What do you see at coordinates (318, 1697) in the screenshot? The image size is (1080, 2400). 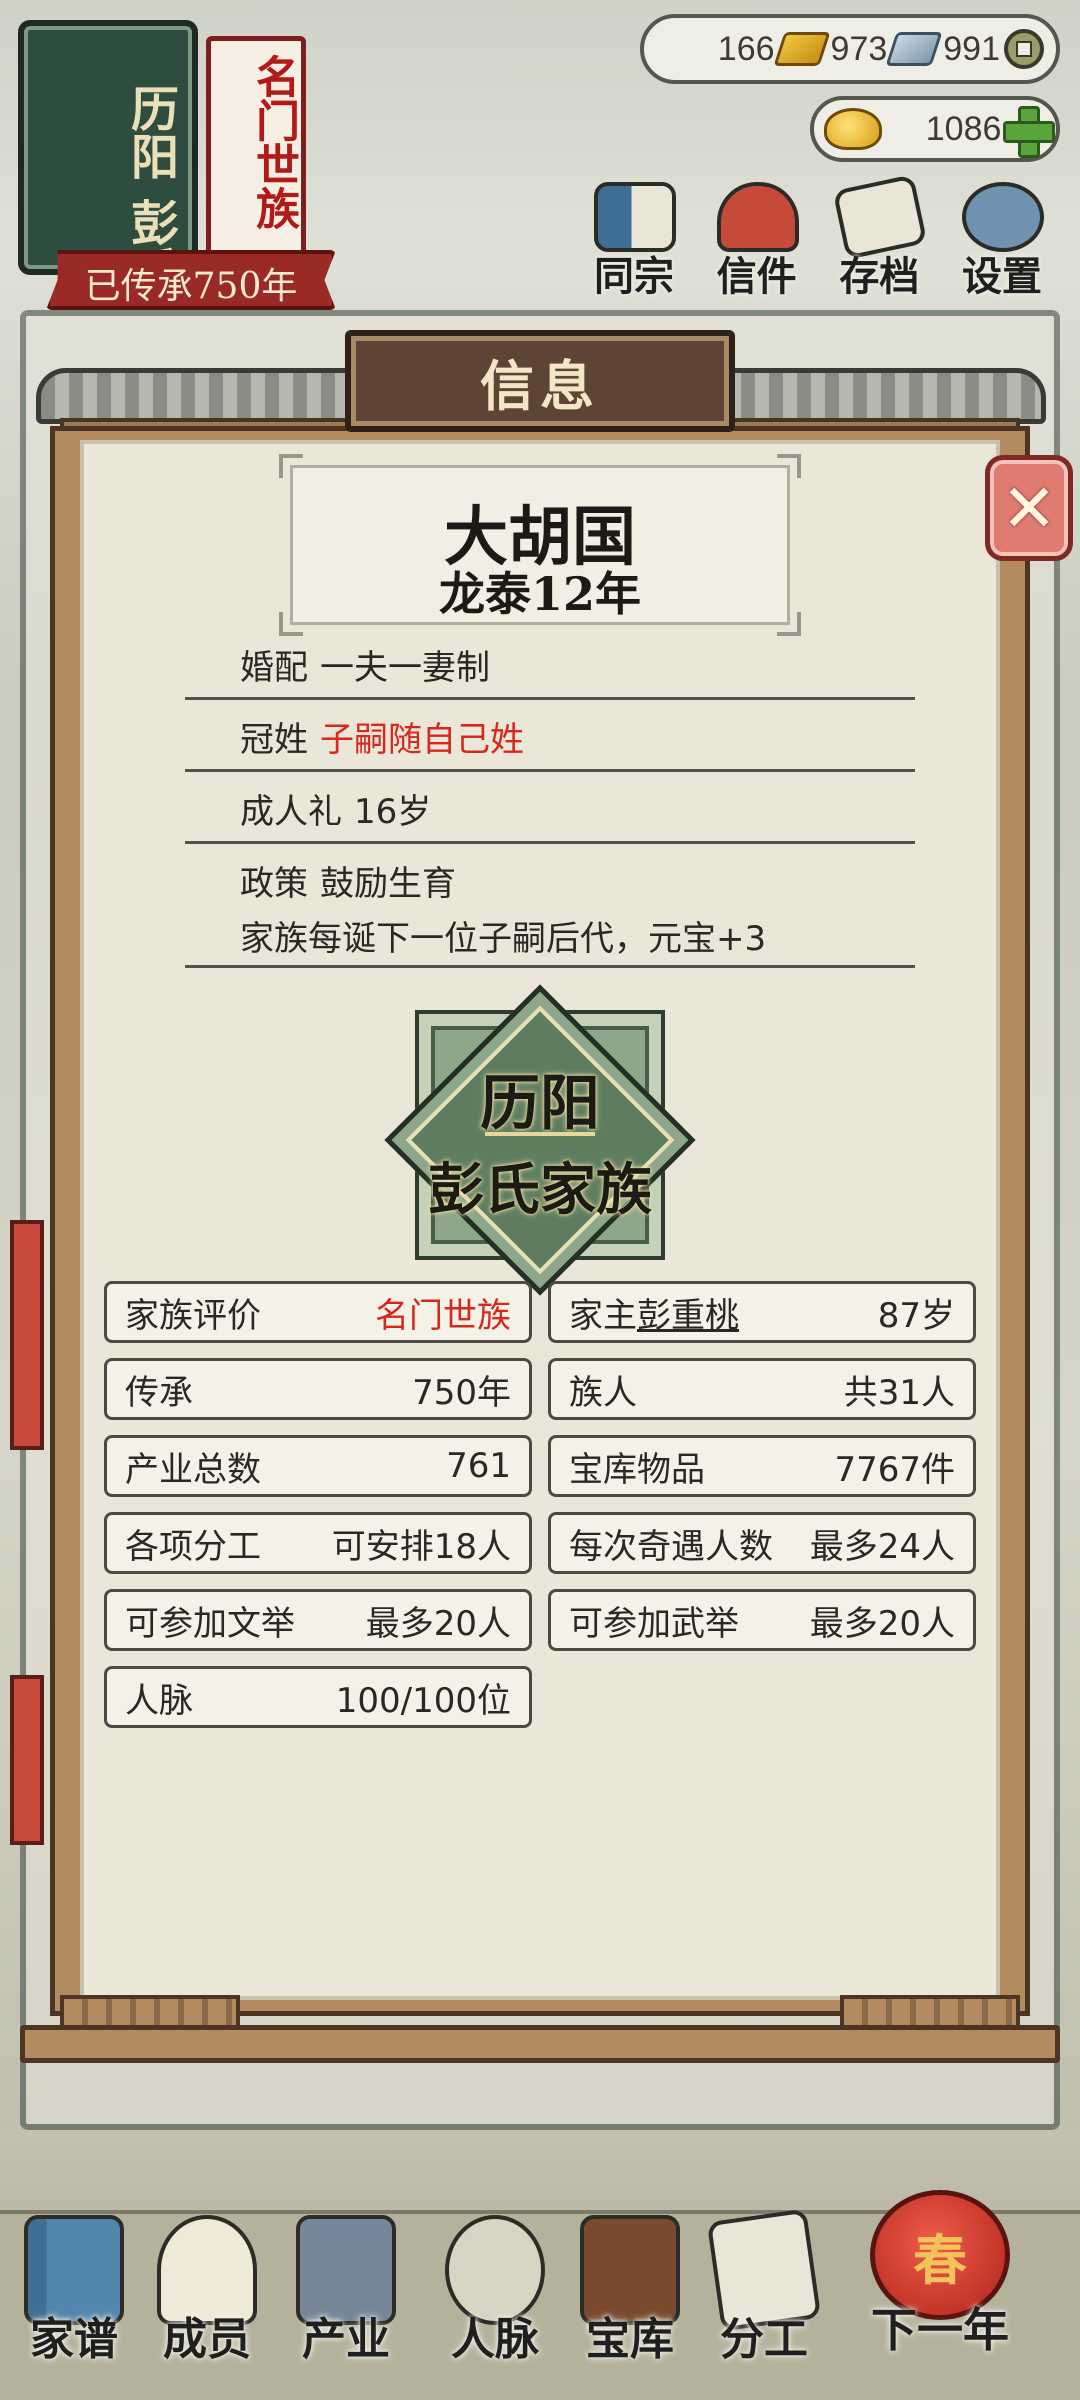 I see `stat-connections: 人脉 100/100位` at bounding box center [318, 1697].